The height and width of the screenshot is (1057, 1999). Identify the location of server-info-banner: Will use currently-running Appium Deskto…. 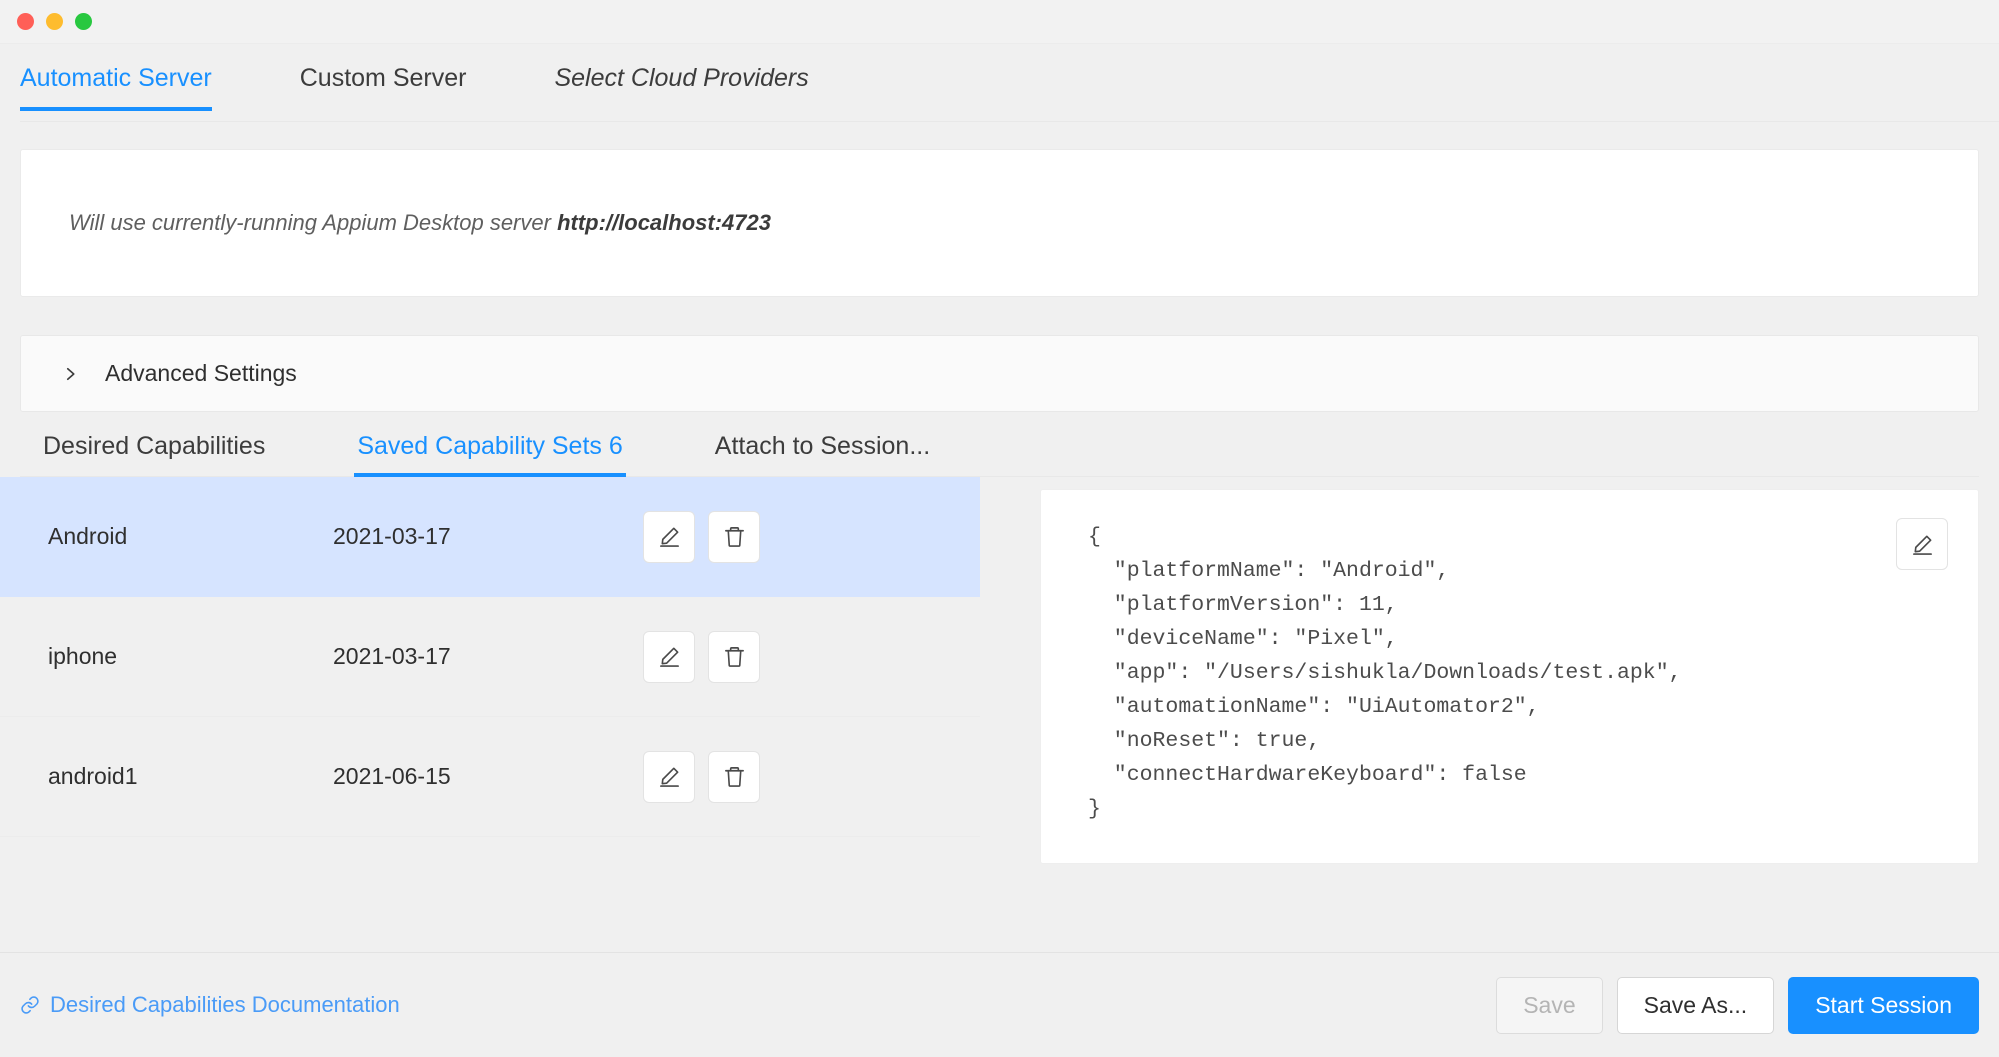
(999, 223).